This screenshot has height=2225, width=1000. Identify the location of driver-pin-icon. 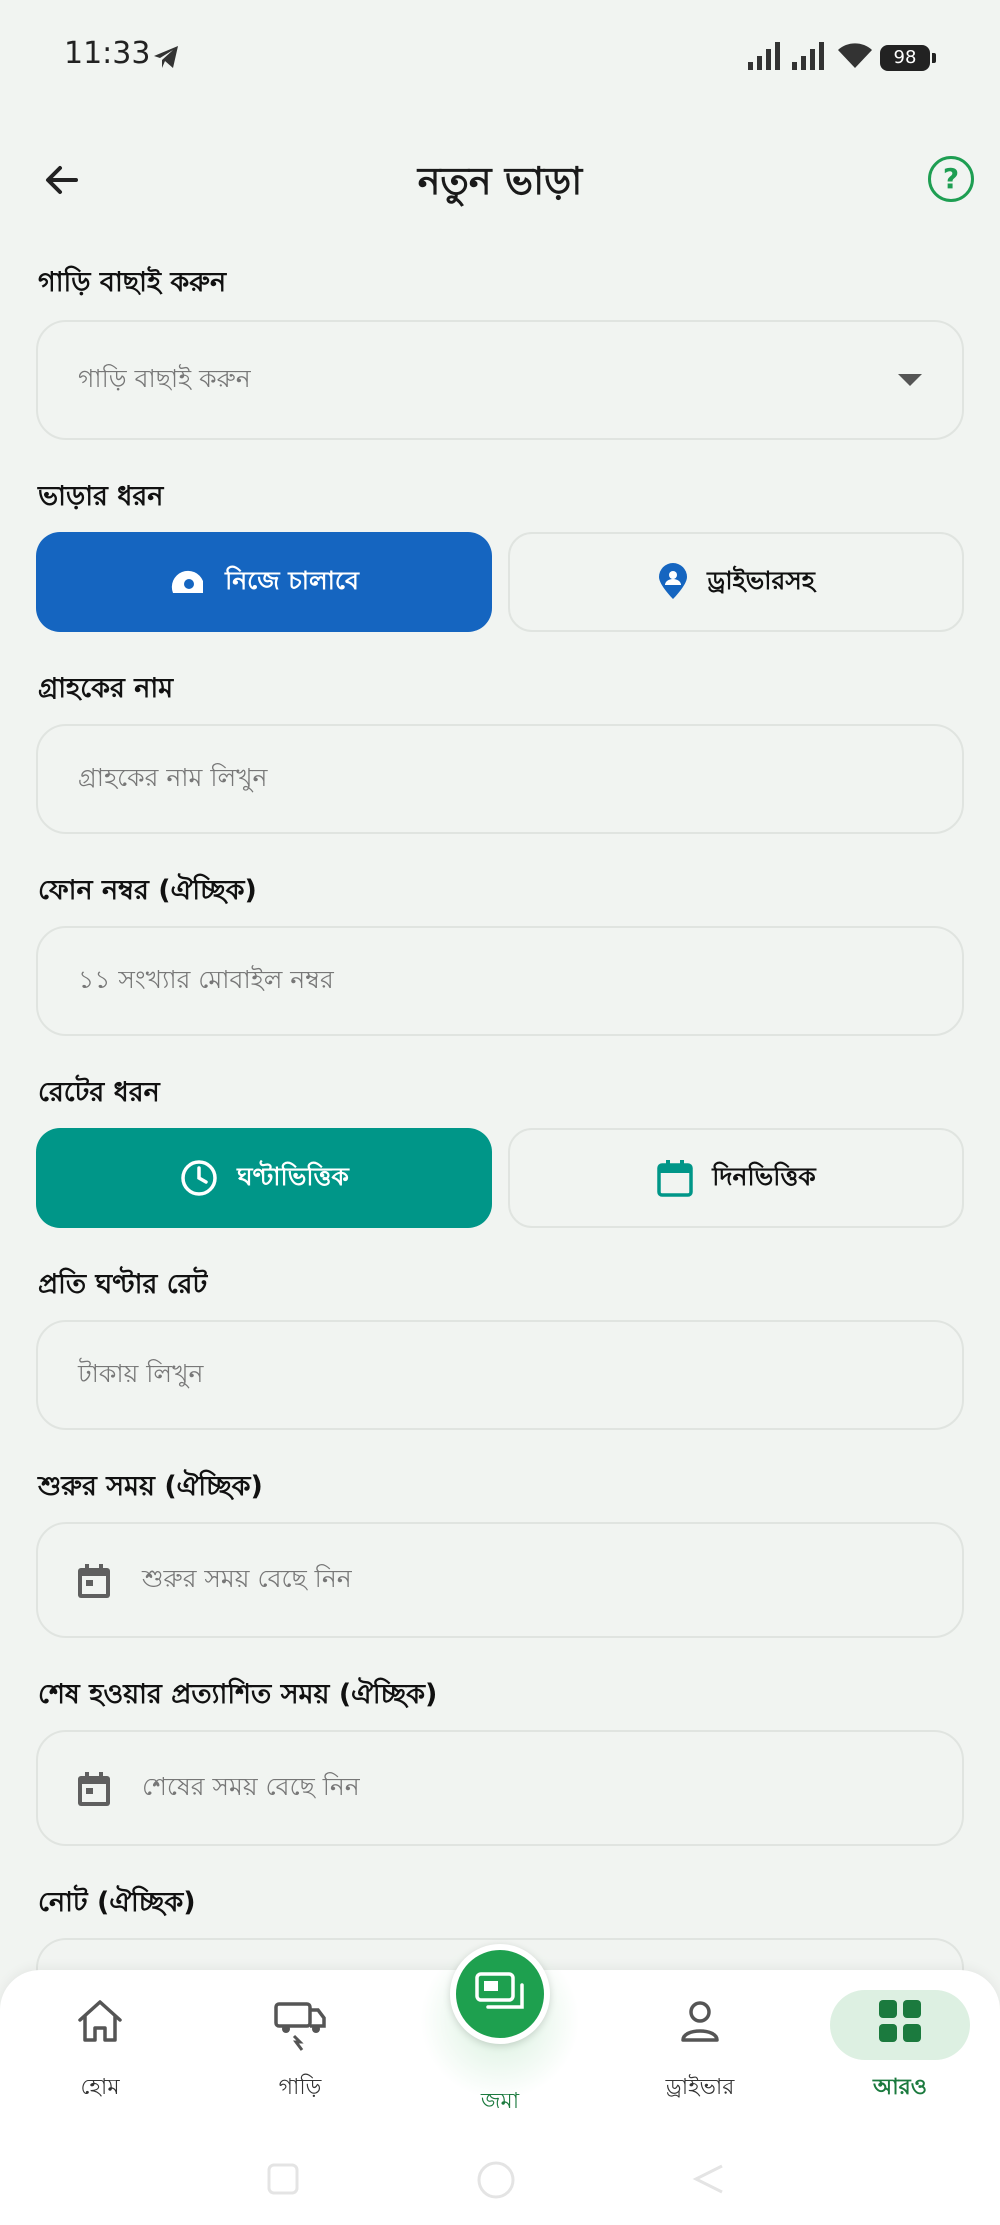
(673, 582).